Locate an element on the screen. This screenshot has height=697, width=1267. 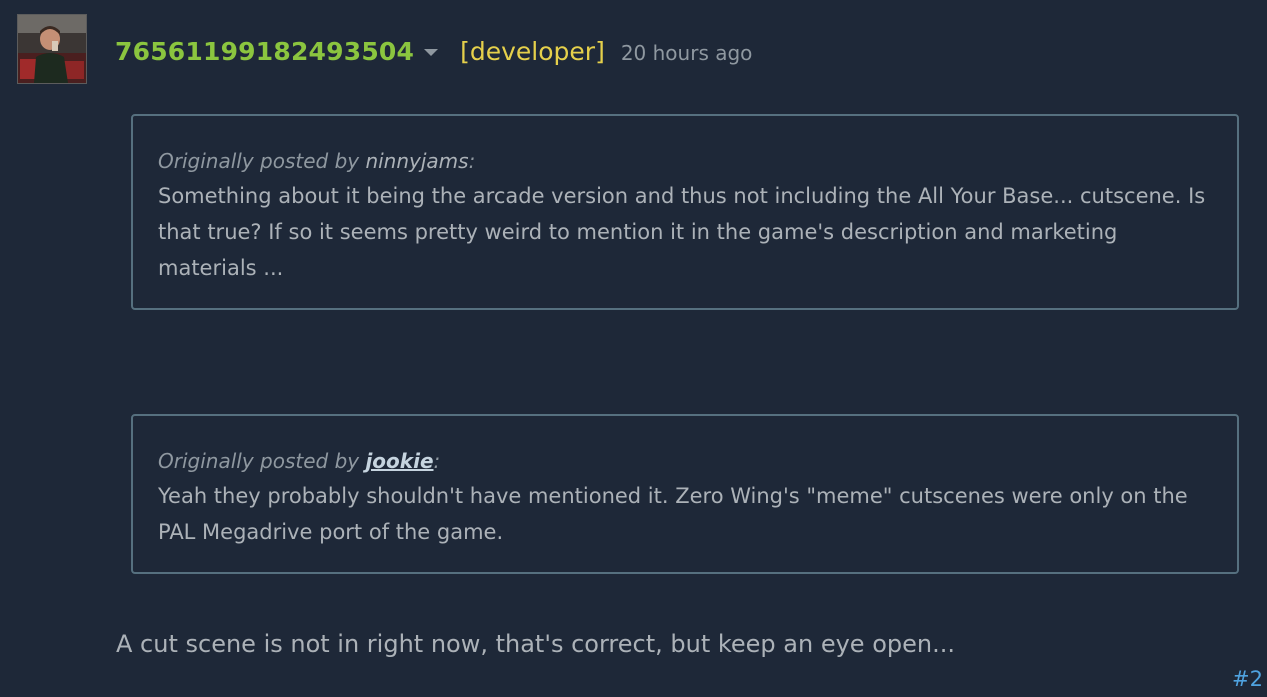
avatar is located at coordinates (52, 49).